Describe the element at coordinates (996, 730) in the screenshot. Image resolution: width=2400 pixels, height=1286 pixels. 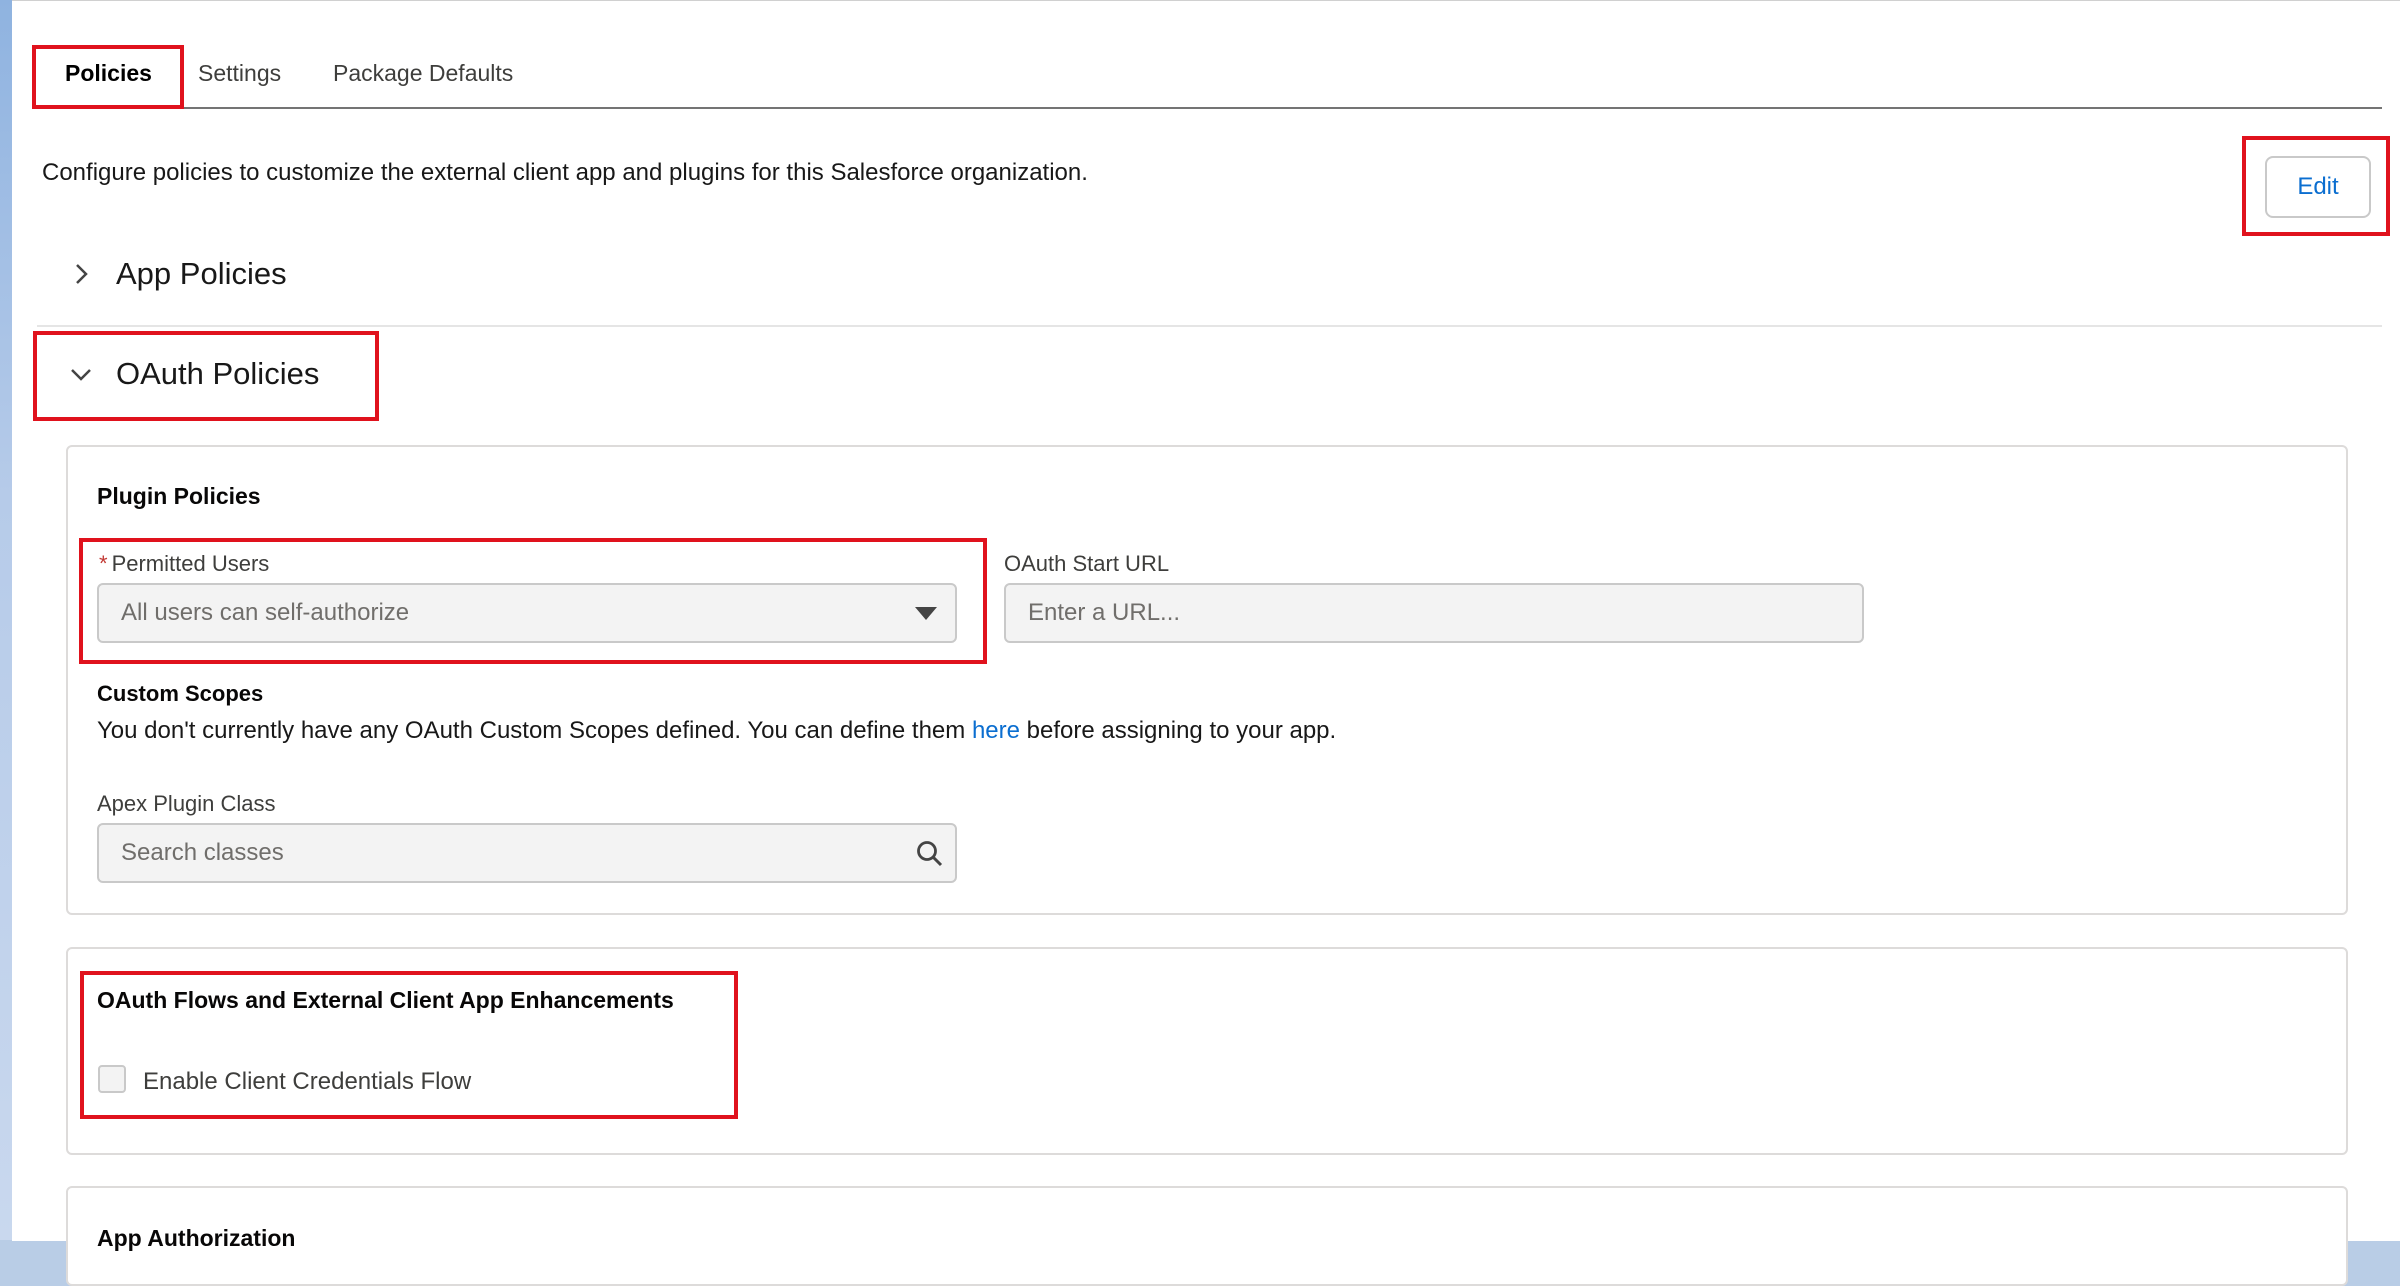
I see `define-scopes-link: here` at that location.